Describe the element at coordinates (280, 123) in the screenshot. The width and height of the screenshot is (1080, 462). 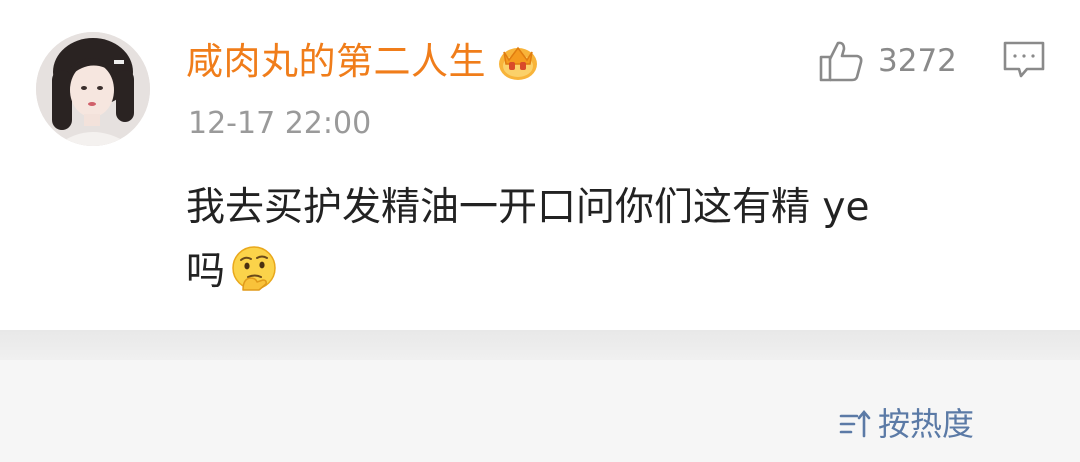
I see `timestamp: 12-17 22:00` at that location.